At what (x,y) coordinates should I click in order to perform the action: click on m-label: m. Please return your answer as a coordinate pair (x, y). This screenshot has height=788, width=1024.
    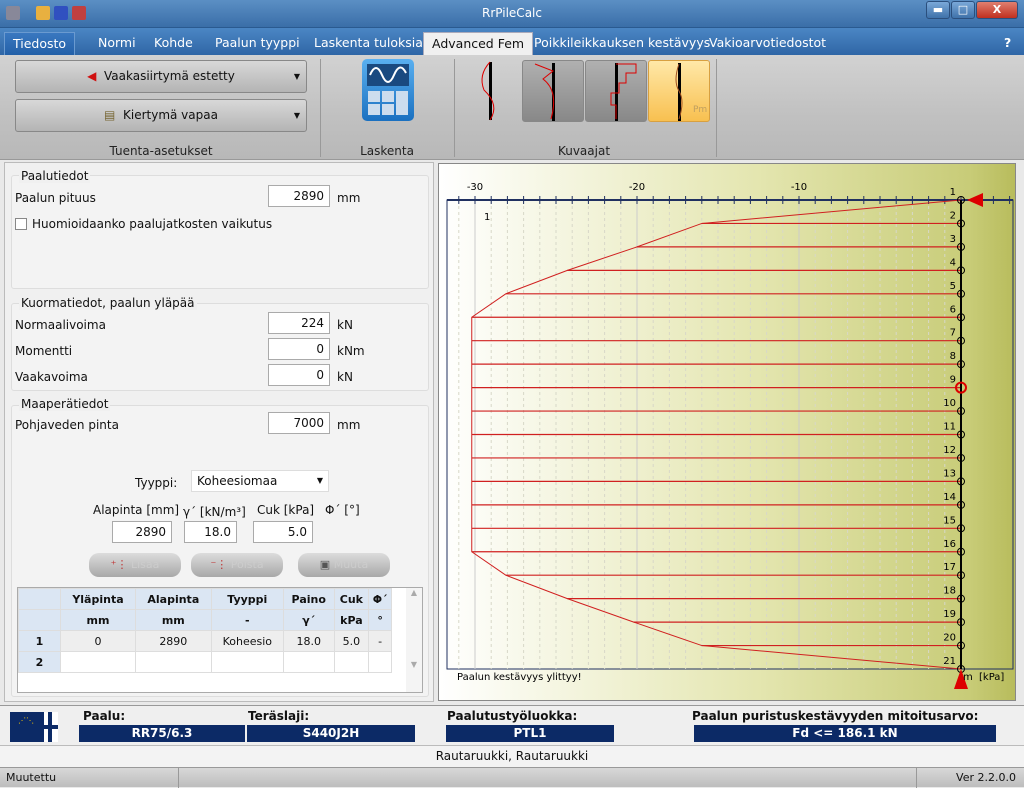
    Looking at the image, I should click on (968, 677).